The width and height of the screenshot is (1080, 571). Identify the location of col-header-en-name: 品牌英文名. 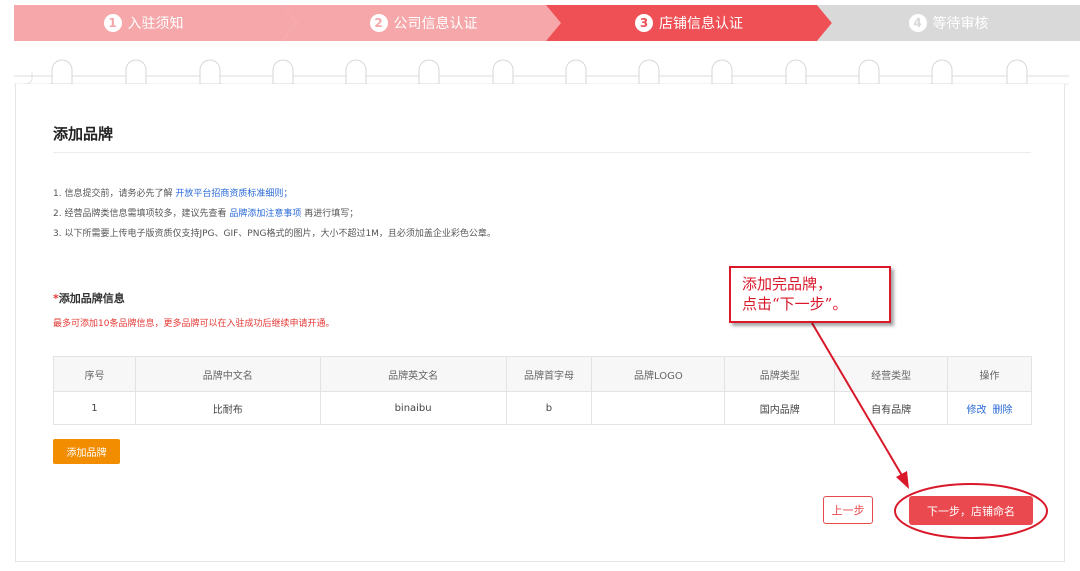
(413, 374).